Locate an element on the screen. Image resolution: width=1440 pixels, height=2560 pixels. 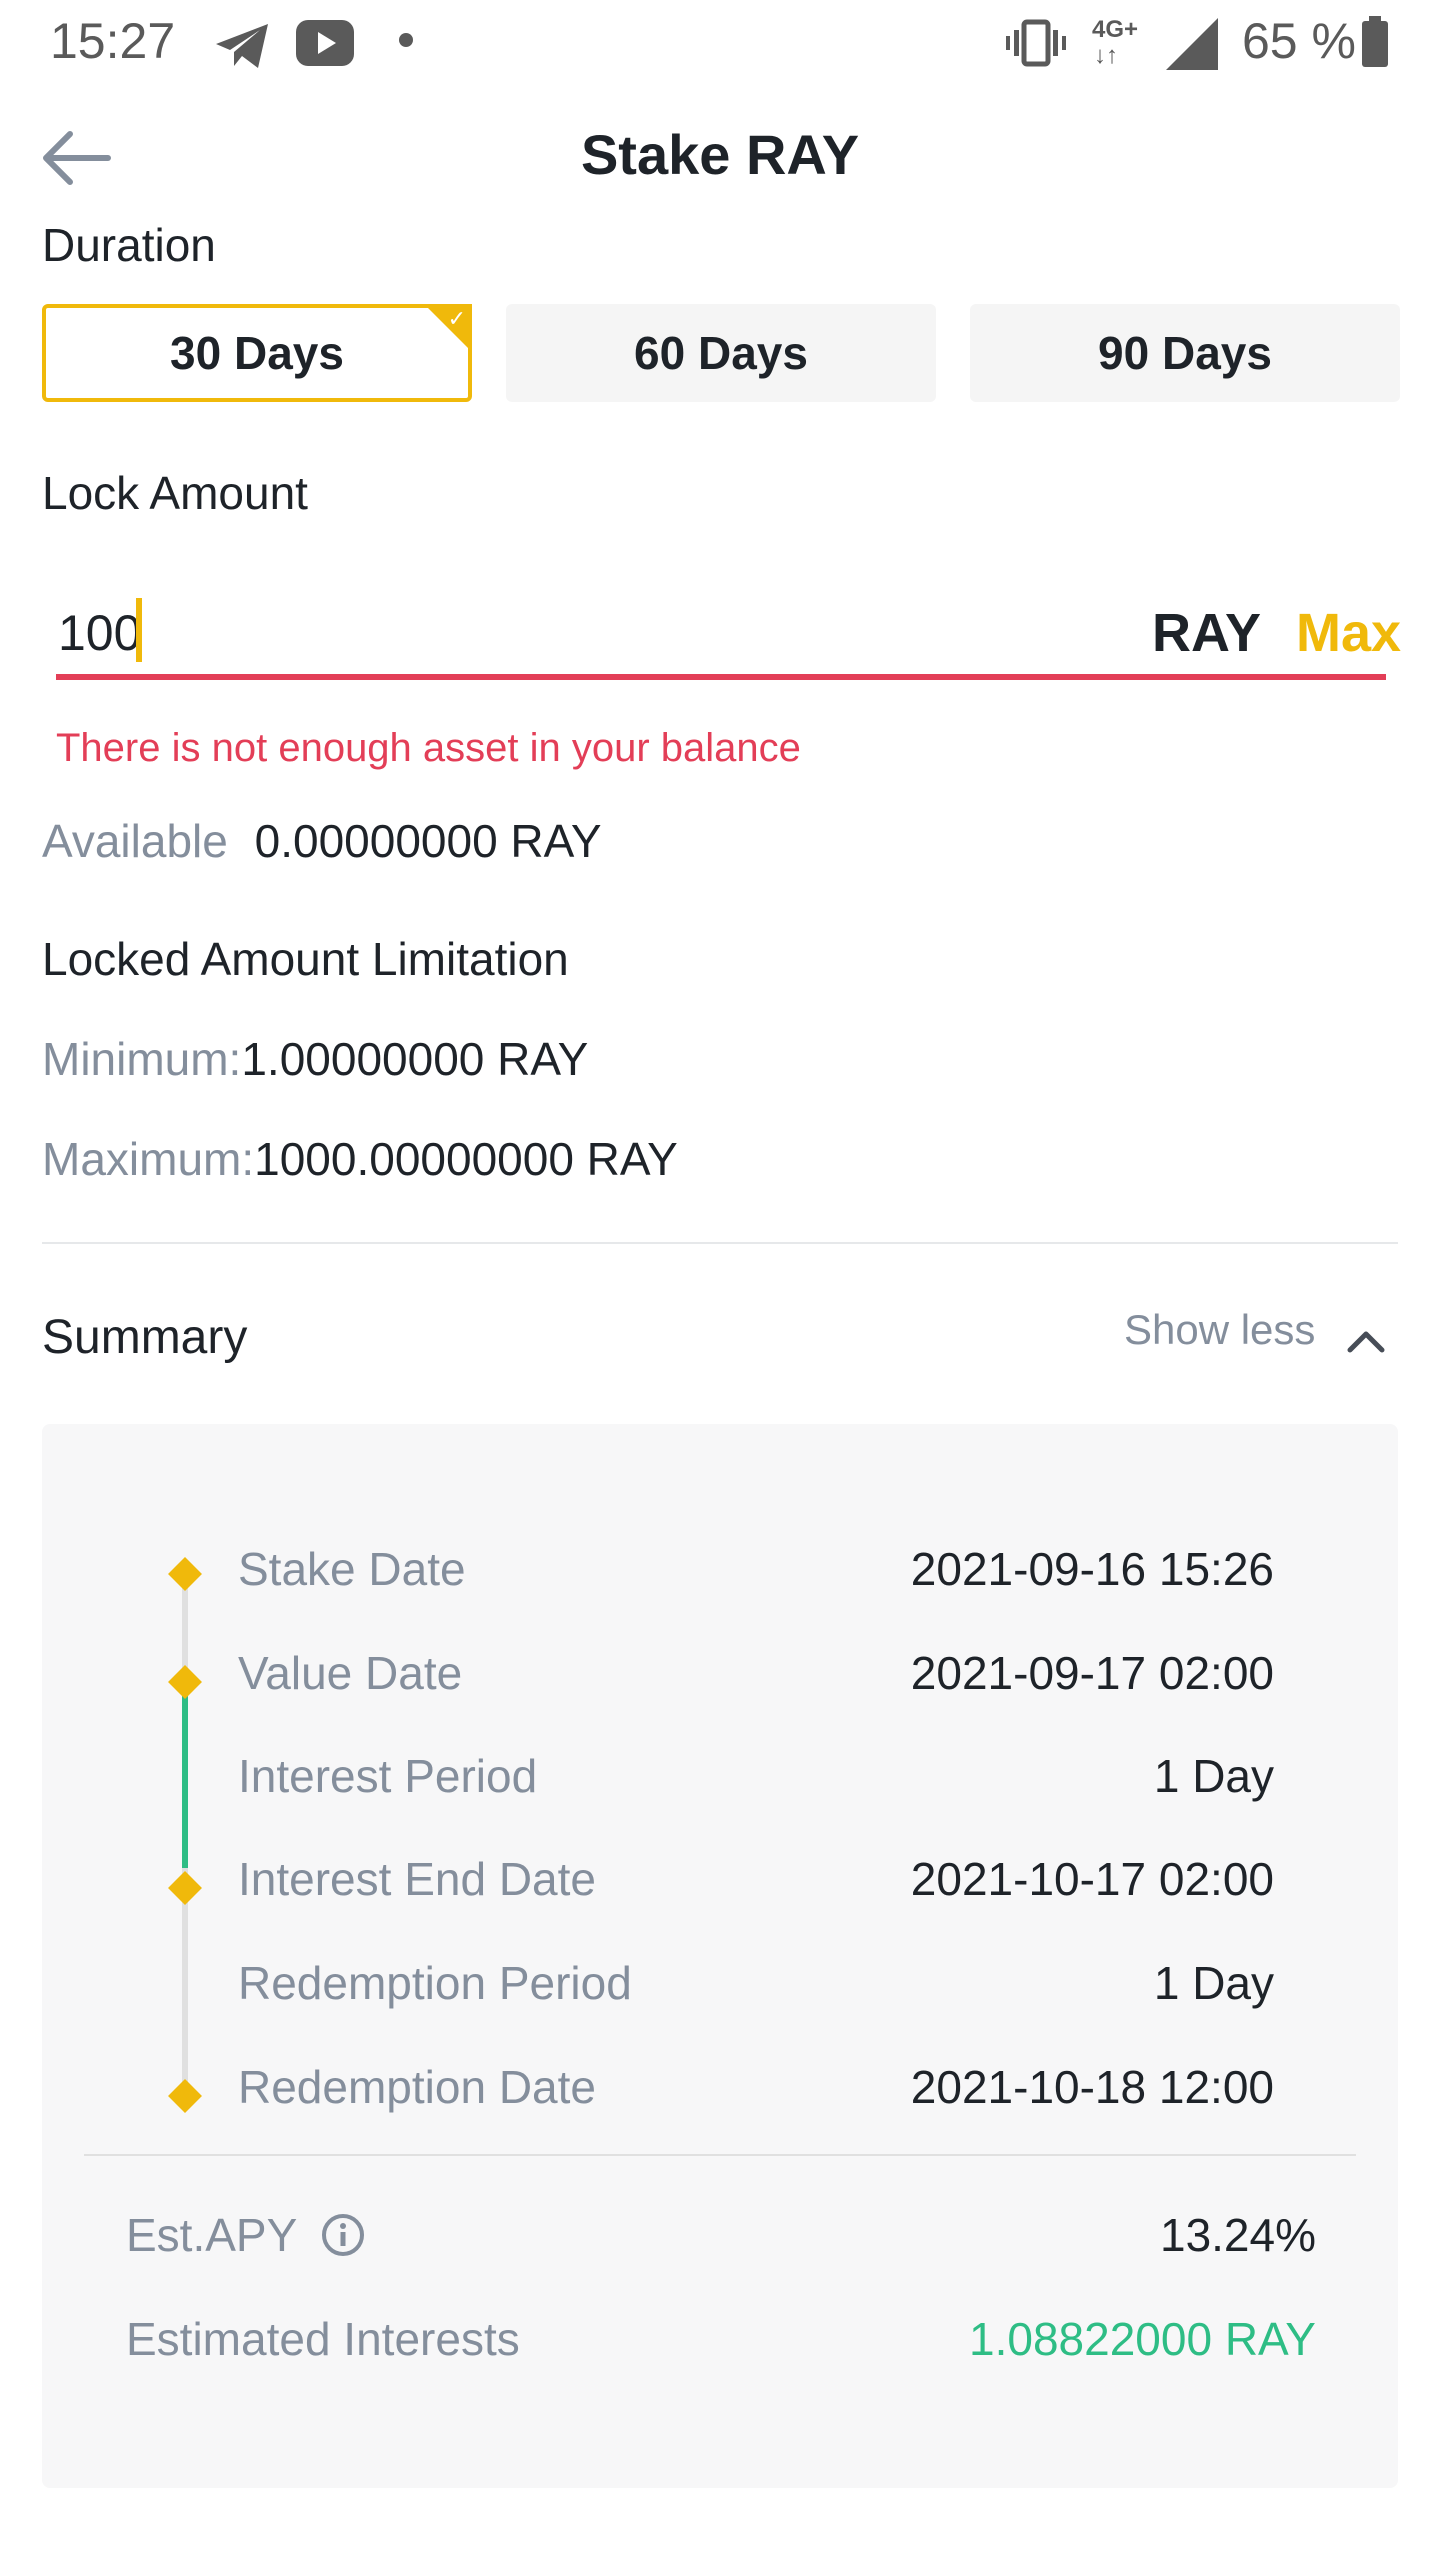
minimum-row: Minimum:1.00000000 RAY is located at coordinates (315, 1059).